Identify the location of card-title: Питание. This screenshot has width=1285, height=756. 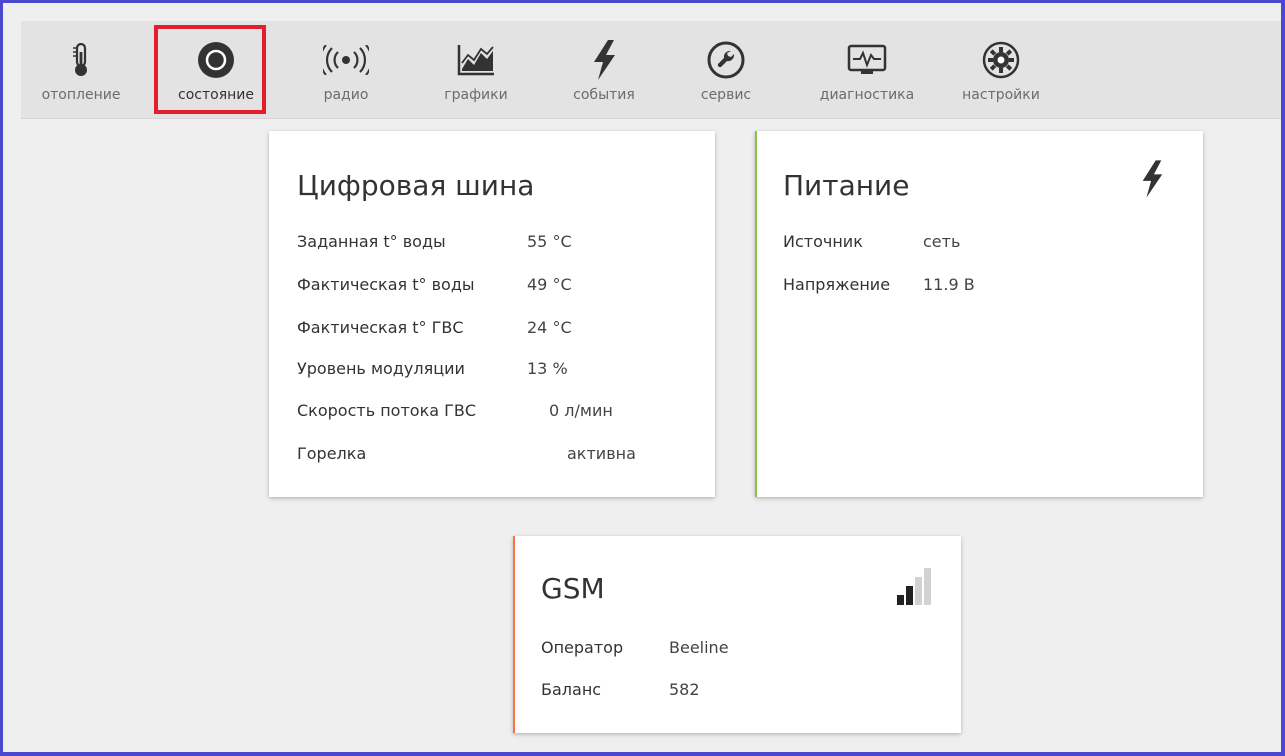
(846, 185).